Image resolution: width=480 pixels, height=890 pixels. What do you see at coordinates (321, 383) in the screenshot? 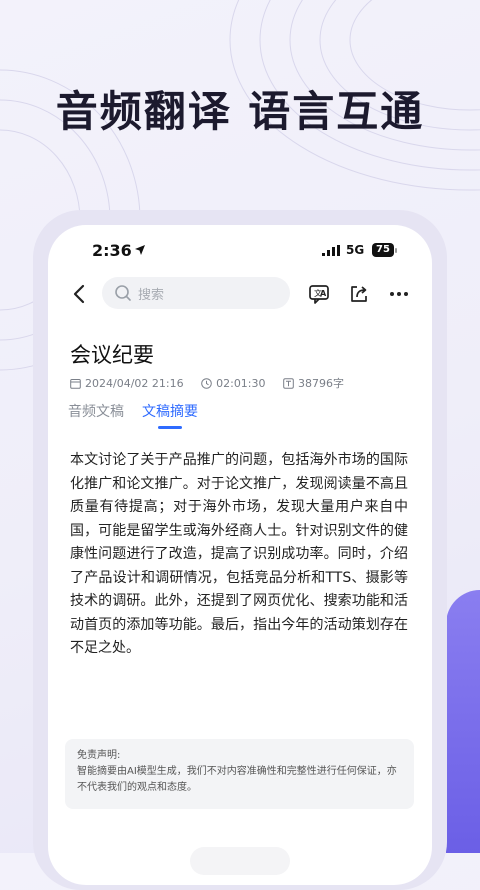
I see `document-word-count: 38796字` at bounding box center [321, 383].